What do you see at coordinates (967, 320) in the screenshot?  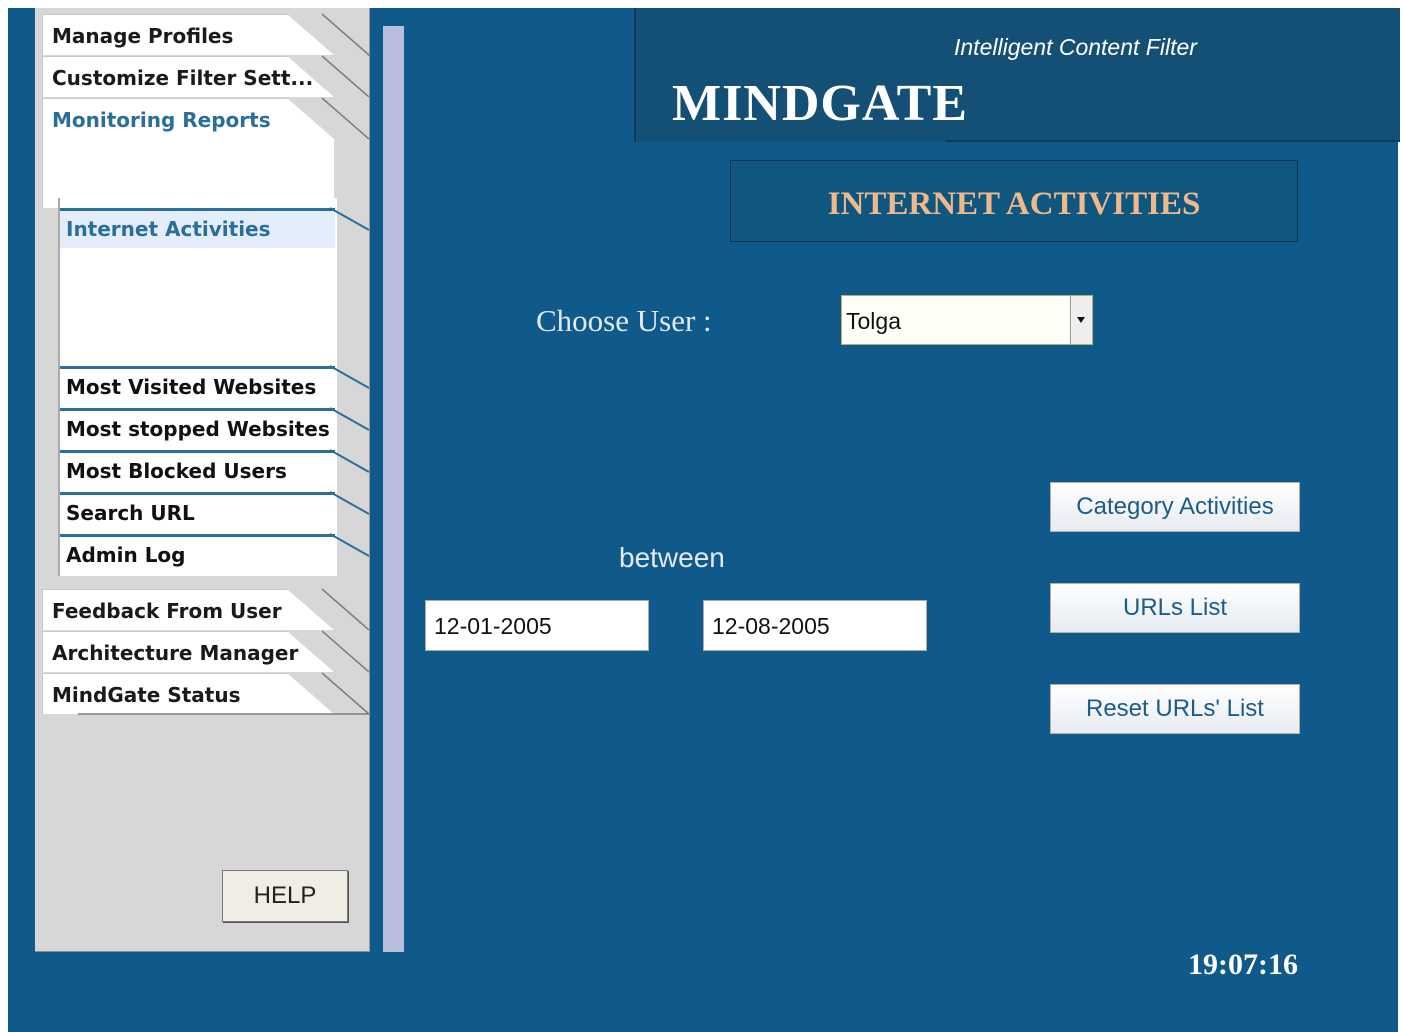 I see `user-select: Tolga` at bounding box center [967, 320].